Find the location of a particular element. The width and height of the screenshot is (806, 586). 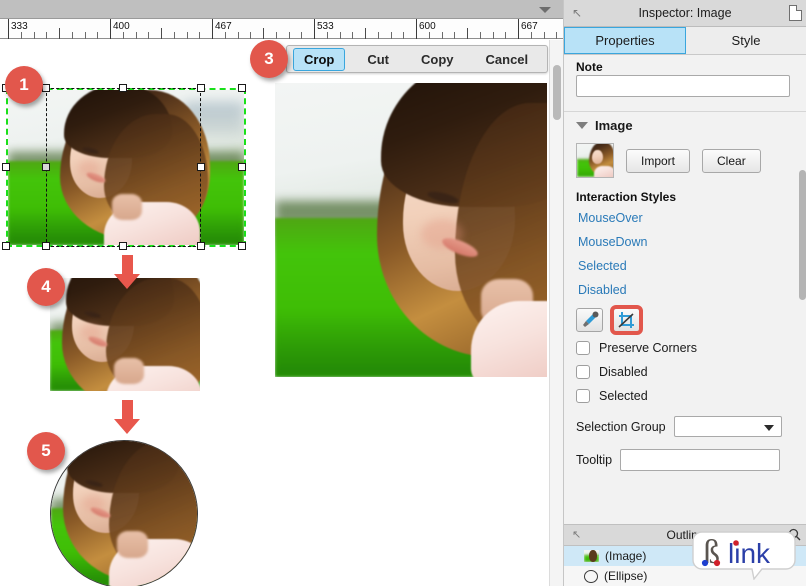

style-link-mousedown: MouseDown is located at coordinates (685, 242).